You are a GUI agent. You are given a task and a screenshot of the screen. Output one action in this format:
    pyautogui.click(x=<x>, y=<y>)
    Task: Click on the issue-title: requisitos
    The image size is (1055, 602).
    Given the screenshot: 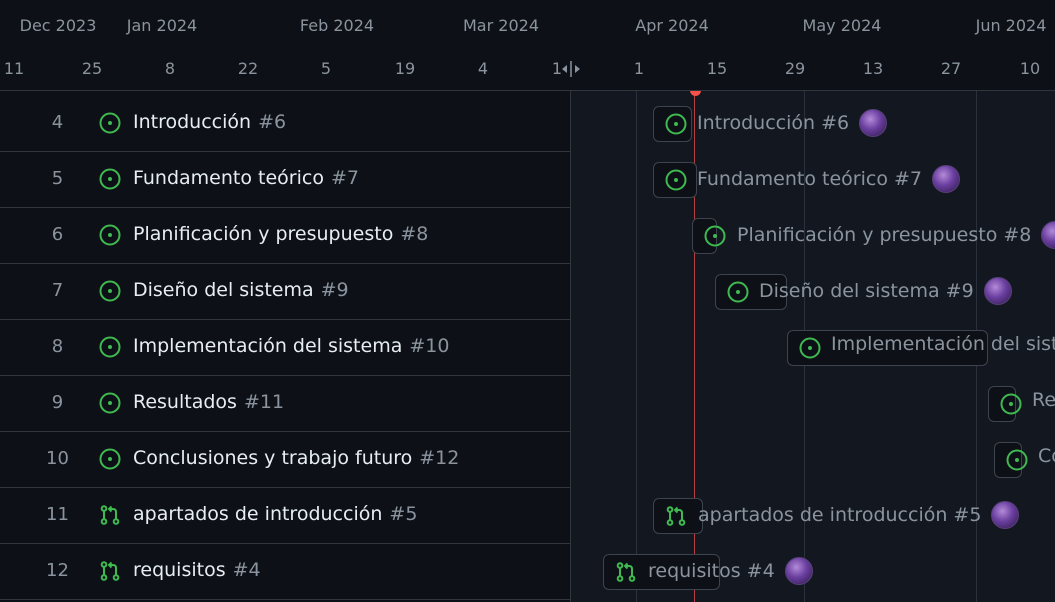 What is the action you would take?
    pyautogui.click(x=179, y=570)
    